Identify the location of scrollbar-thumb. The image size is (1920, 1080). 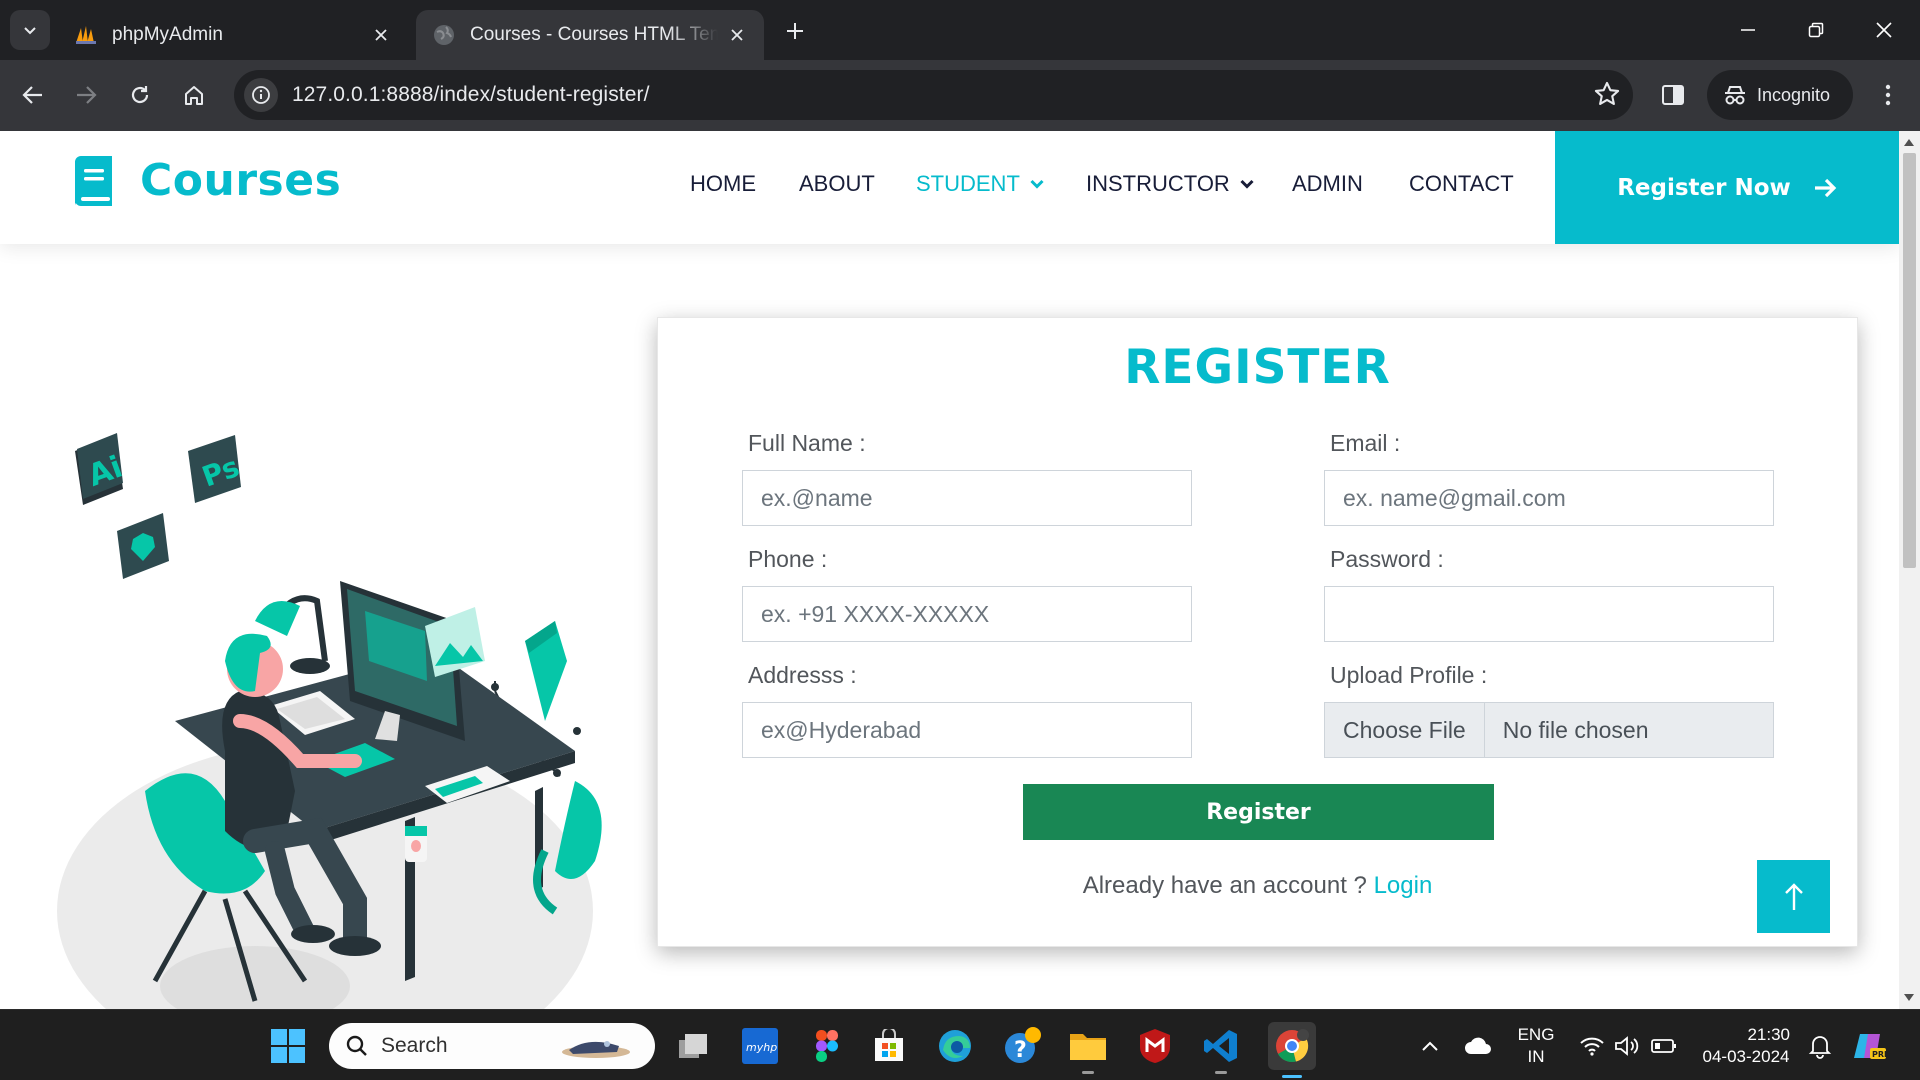
(1909, 360).